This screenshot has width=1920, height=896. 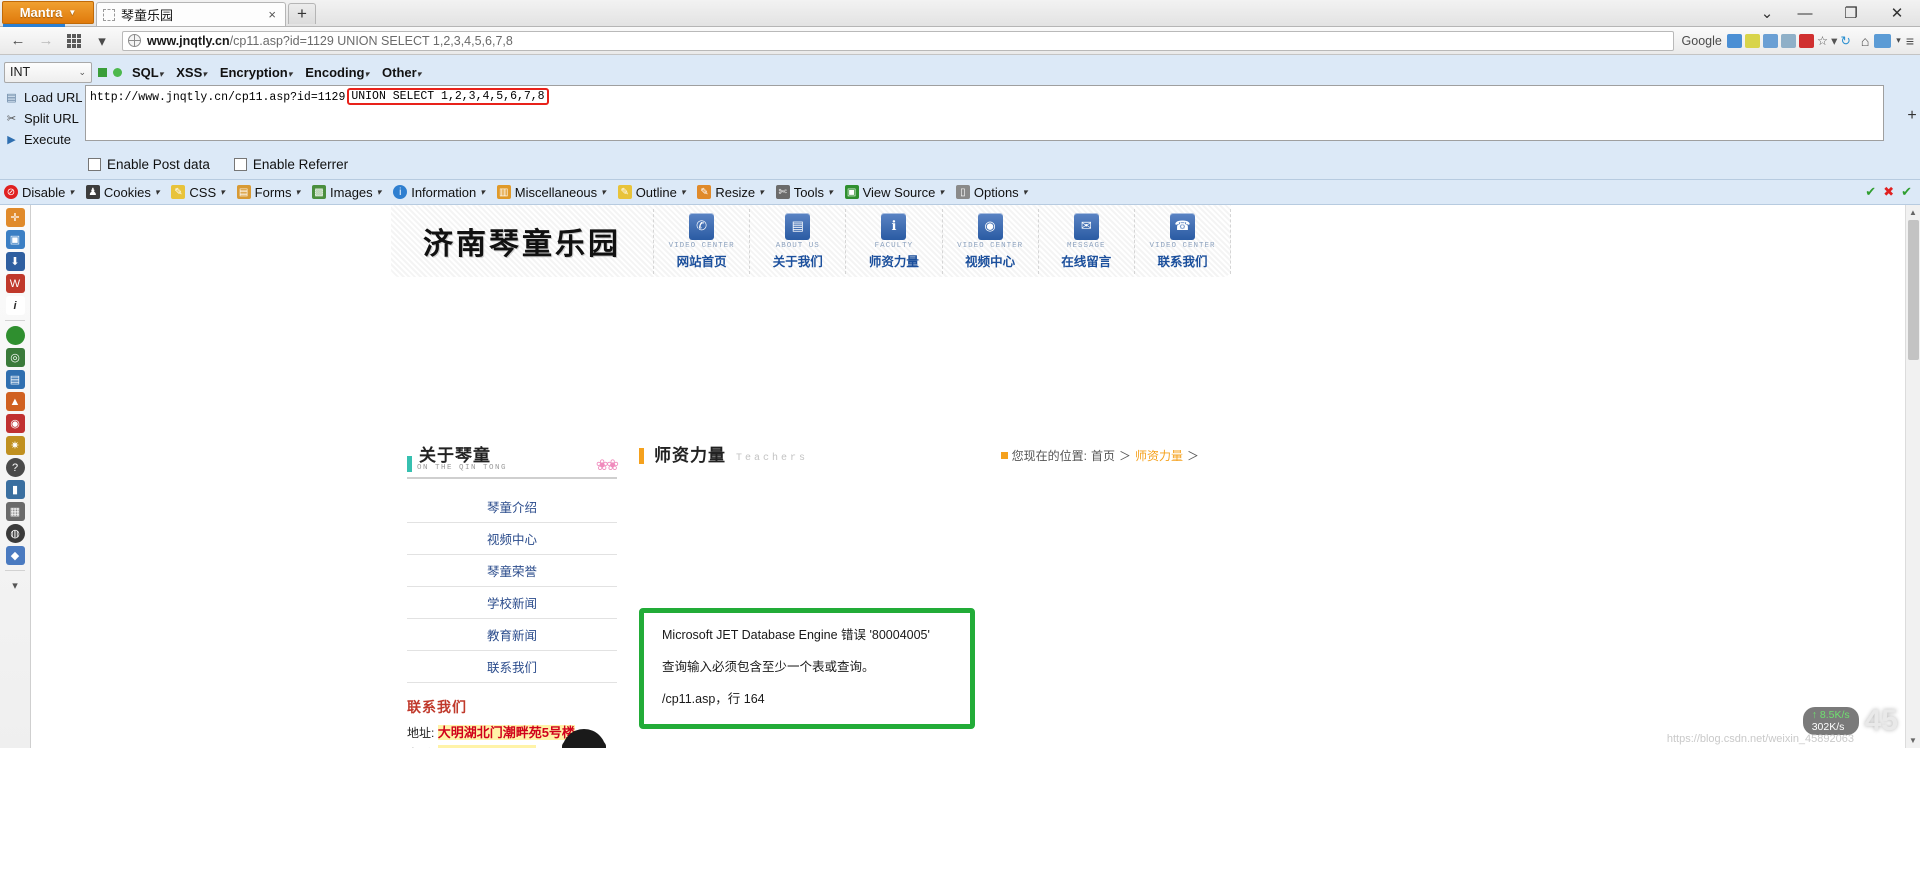 I want to click on nav-en-label: ABOUT US, so click(x=797, y=245).